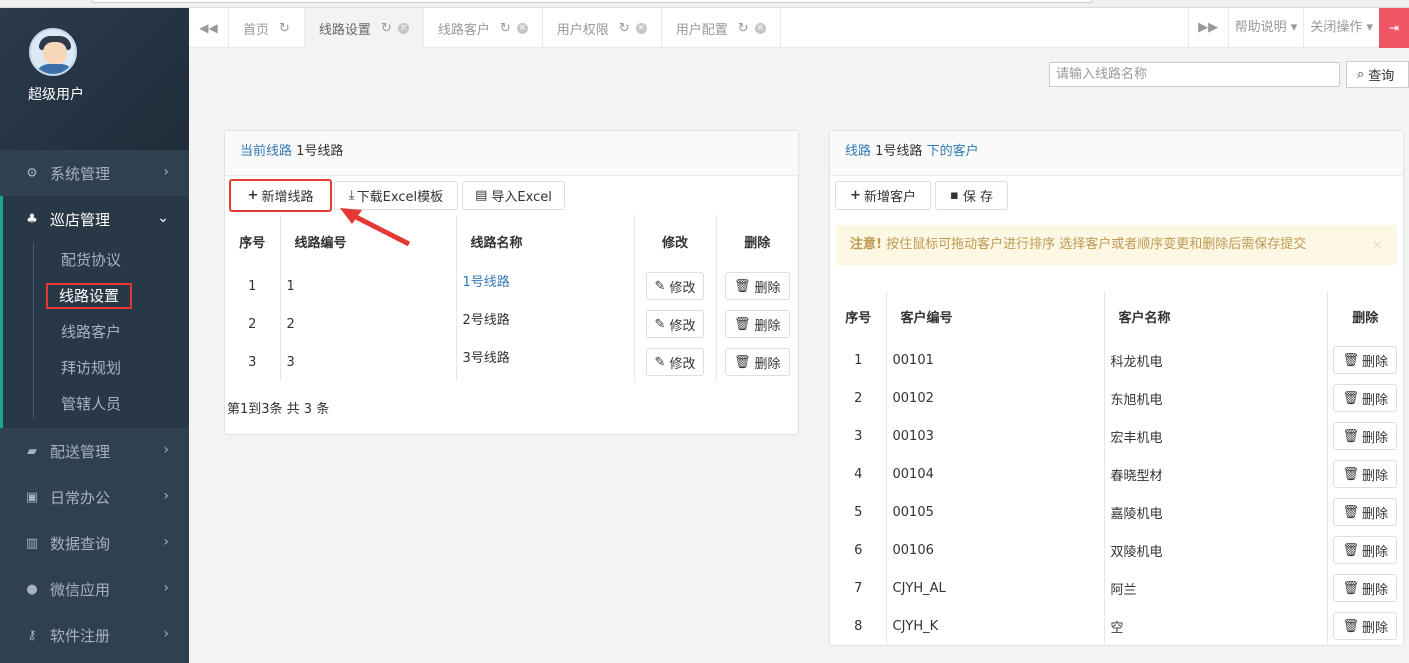  I want to click on logout-button: ⇥, so click(1394, 28).